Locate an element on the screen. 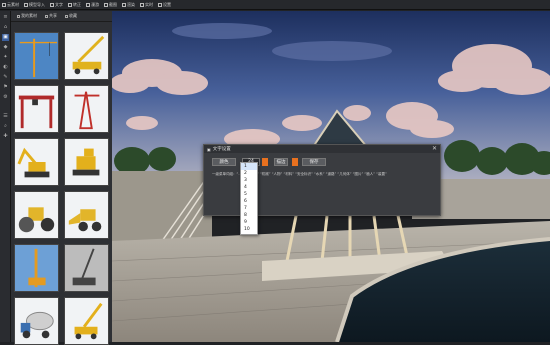  crawler-crane-thumb is located at coordinates (86, 268).